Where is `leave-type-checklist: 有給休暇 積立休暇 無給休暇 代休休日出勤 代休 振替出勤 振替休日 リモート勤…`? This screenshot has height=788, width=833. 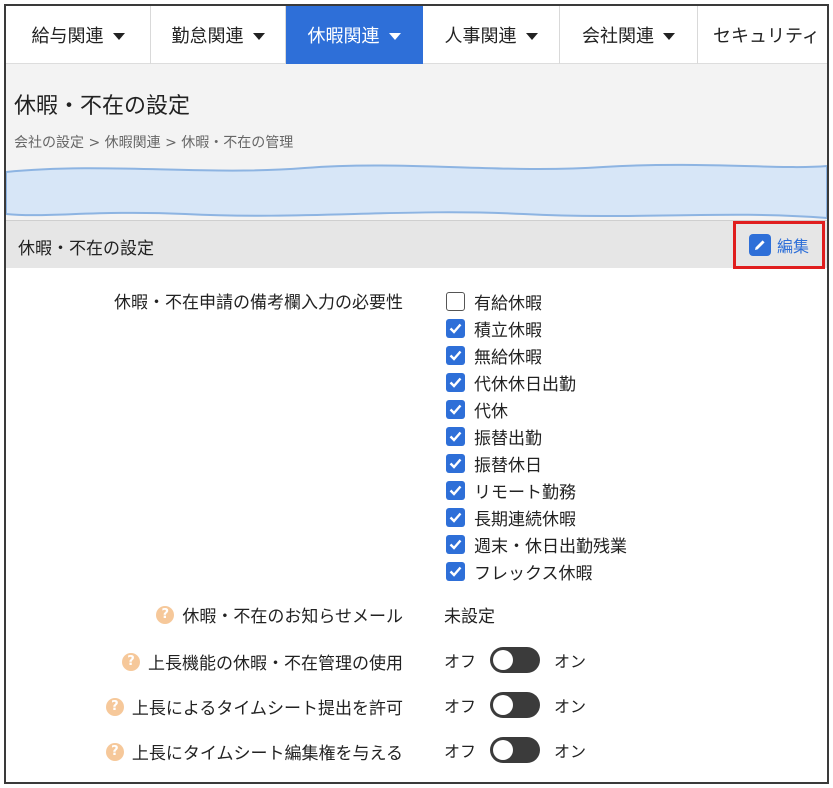 leave-type-checklist: 有給休暇 積立休暇 無給休暇 代休休日出勤 代休 振替出勤 振替休日 リモート勤… is located at coordinates (536, 436).